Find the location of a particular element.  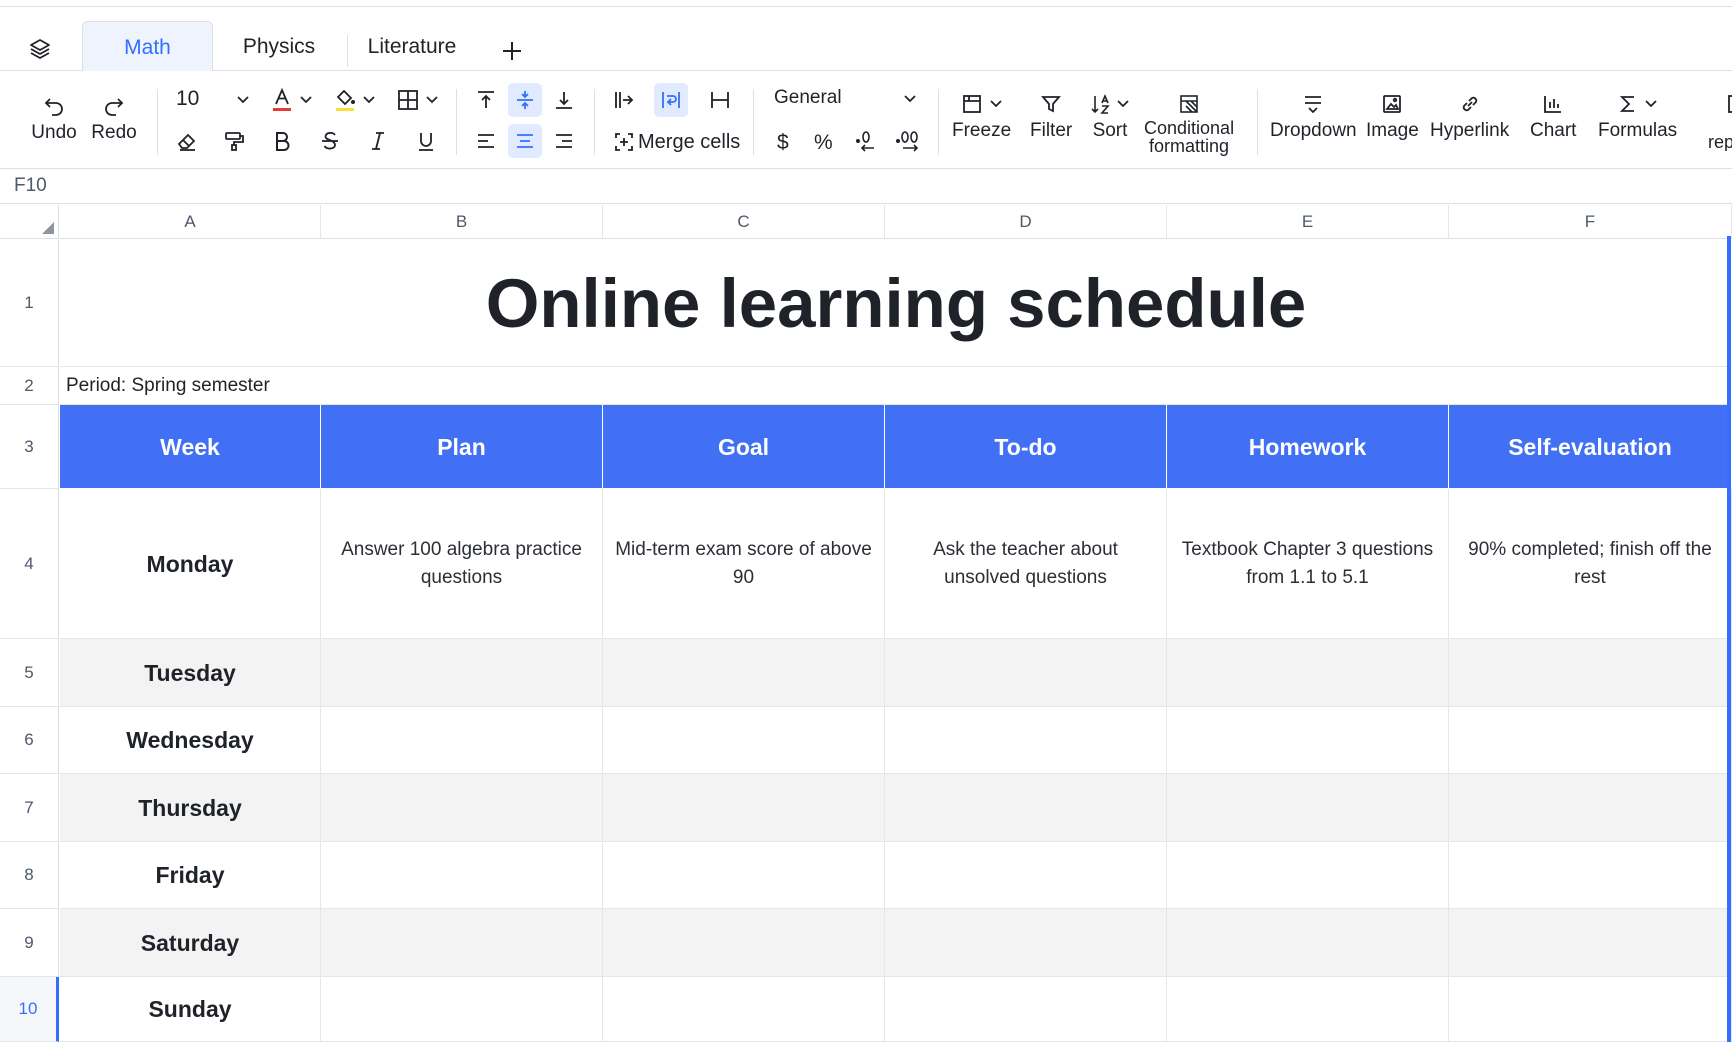

borders-button is located at coordinates (408, 100).